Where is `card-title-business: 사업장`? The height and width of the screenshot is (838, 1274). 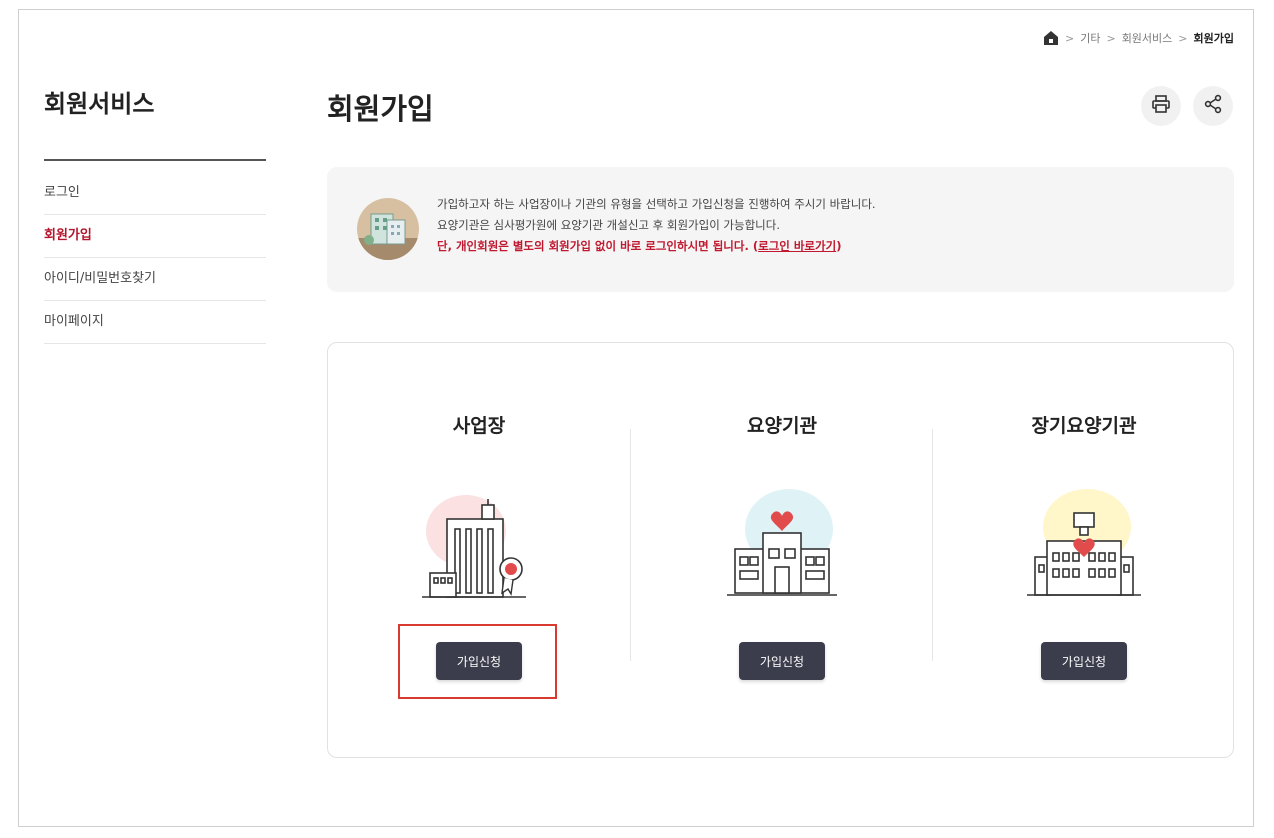
card-title-business: 사업장 is located at coordinates (479, 426).